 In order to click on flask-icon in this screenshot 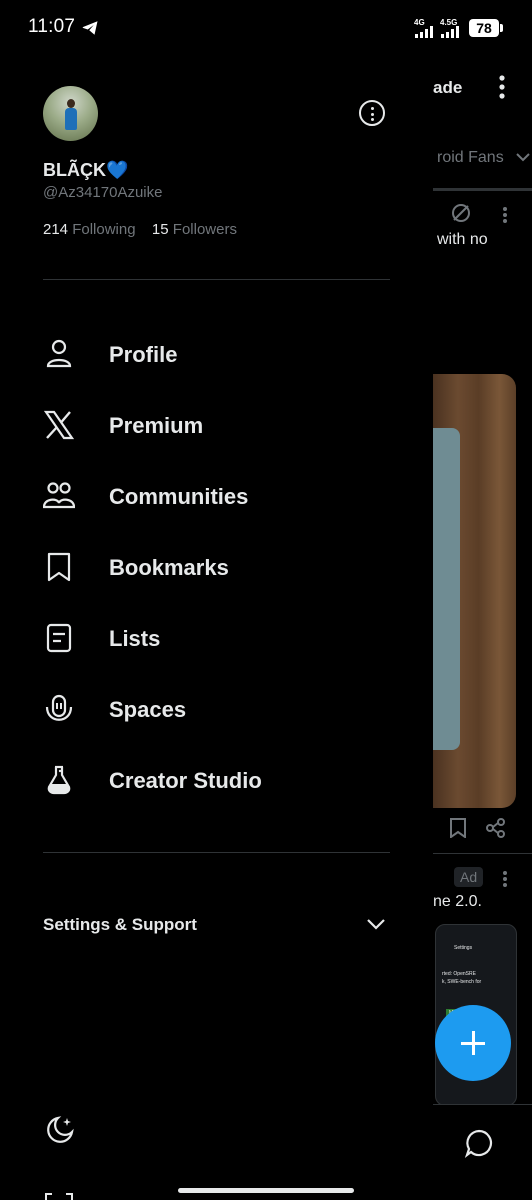, I will do `click(59, 780)`.